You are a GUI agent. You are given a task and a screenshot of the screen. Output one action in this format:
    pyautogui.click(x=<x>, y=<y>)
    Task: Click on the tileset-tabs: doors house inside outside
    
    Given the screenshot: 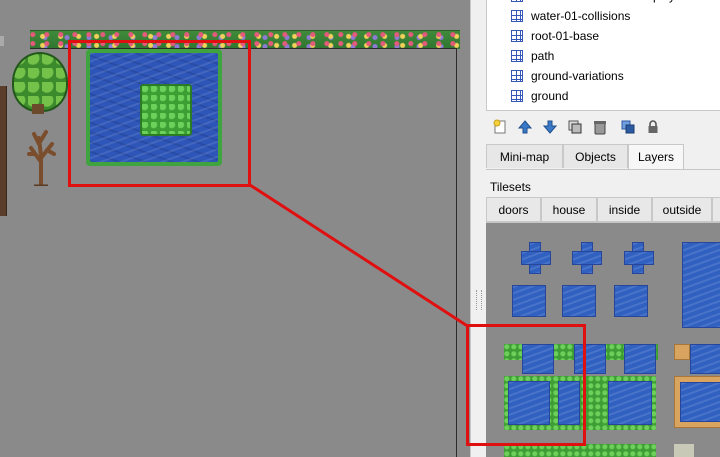 What is the action you would take?
    pyautogui.click(x=603, y=210)
    